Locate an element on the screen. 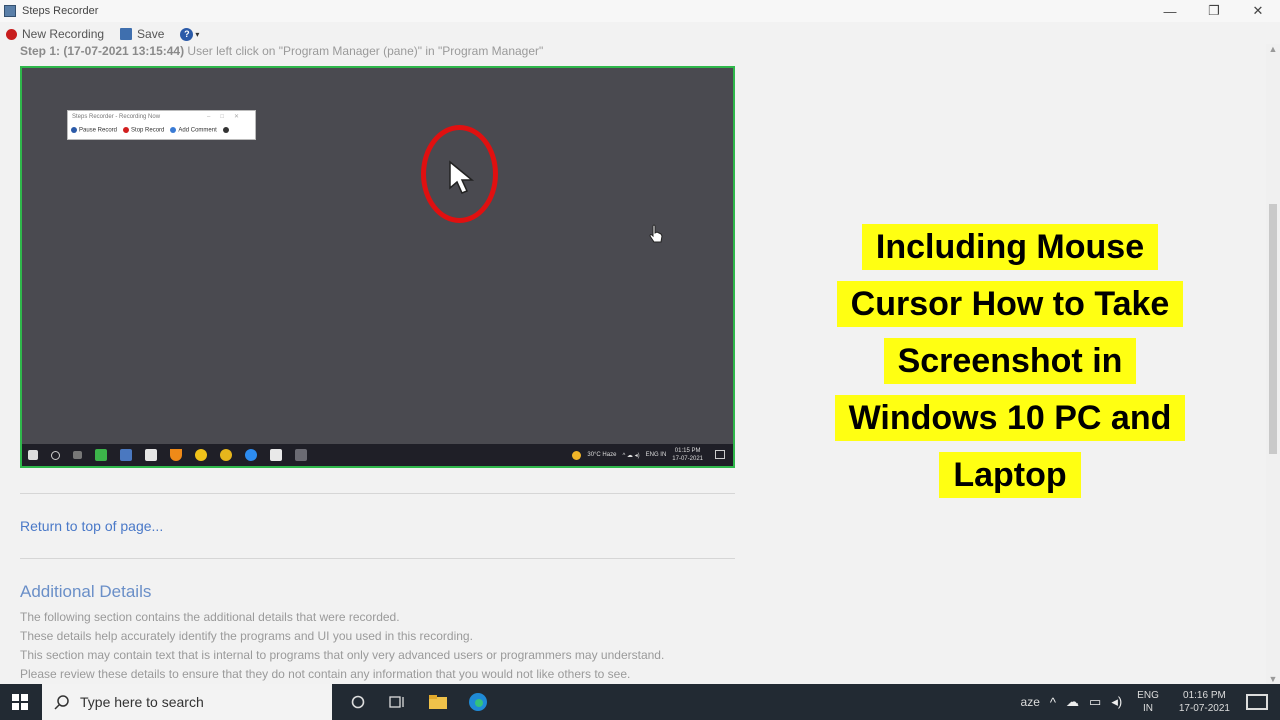 The width and height of the screenshot is (1280, 720). cortana-button is located at coordinates (358, 702).